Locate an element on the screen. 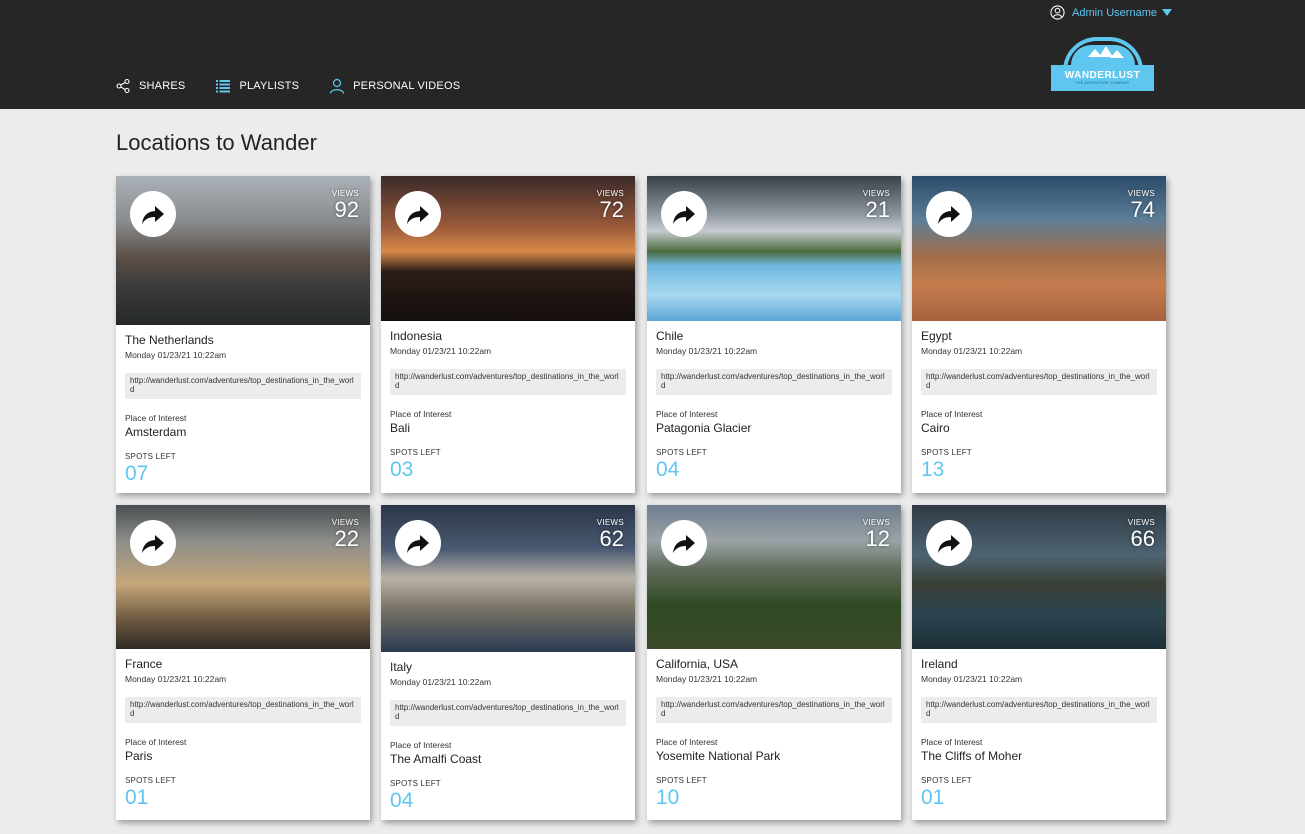  place-of-interest: Yosemite National Park is located at coordinates (718, 756).